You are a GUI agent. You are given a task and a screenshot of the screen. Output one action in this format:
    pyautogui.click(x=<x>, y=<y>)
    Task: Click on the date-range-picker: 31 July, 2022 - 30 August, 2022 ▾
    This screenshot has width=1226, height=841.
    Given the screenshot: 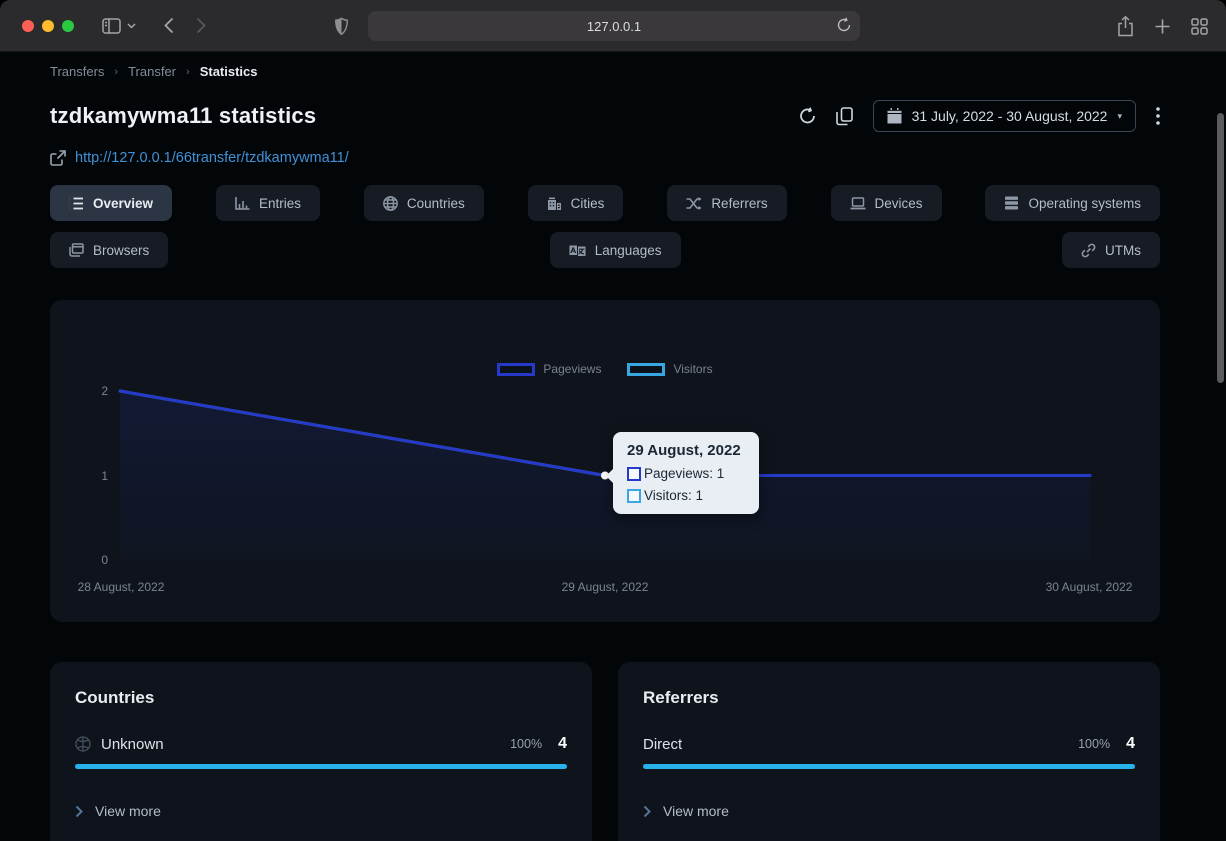 What is the action you would take?
    pyautogui.click(x=1004, y=116)
    